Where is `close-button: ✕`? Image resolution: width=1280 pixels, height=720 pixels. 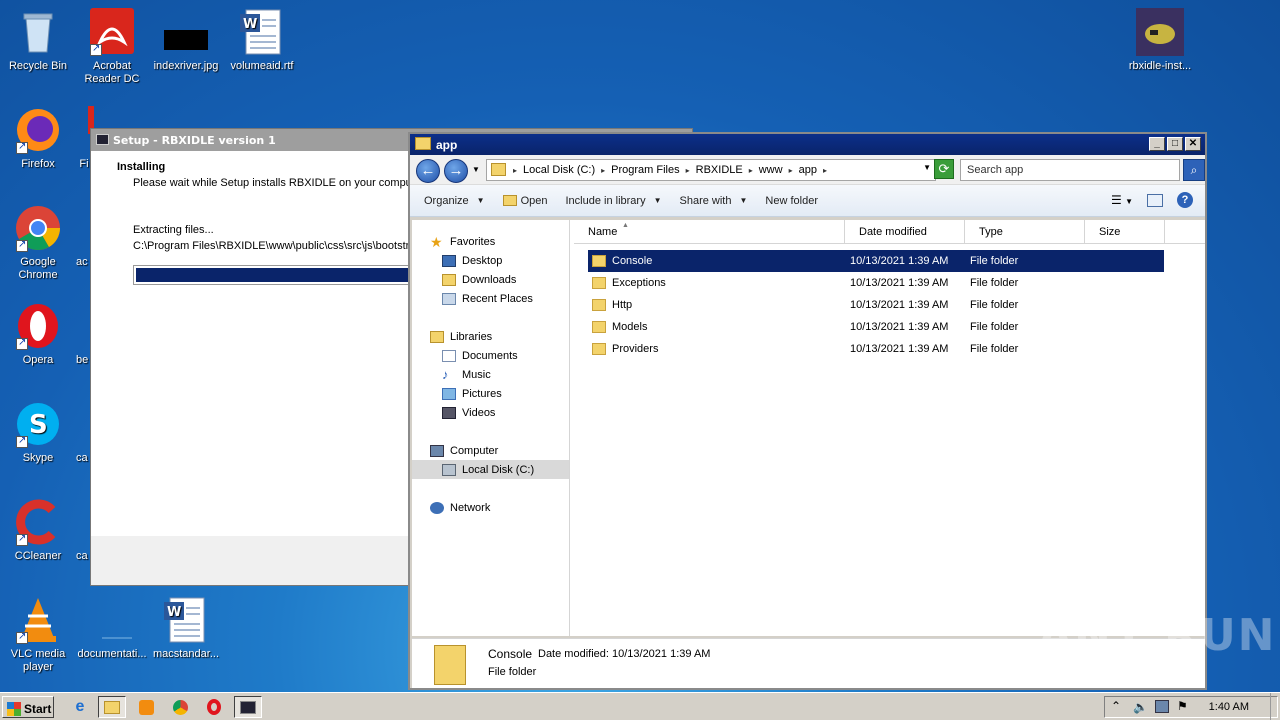 close-button: ✕ is located at coordinates (1193, 144).